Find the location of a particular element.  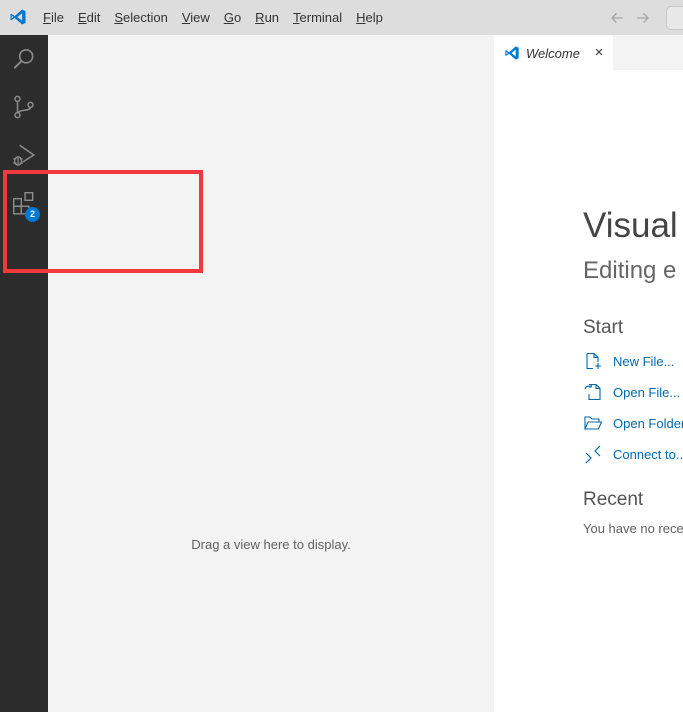

tab-bar: Welcome × is located at coordinates (588, 52).